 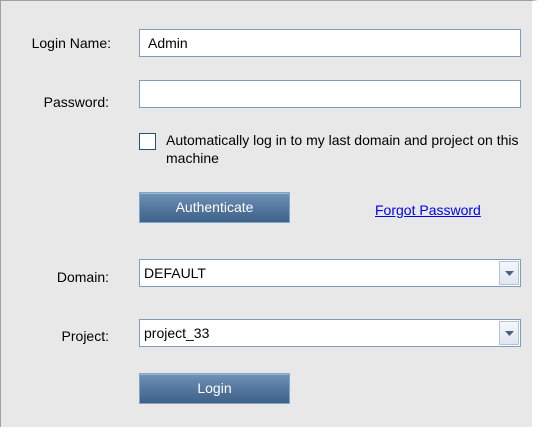 I want to click on project-dropdown-button, so click(x=509, y=333).